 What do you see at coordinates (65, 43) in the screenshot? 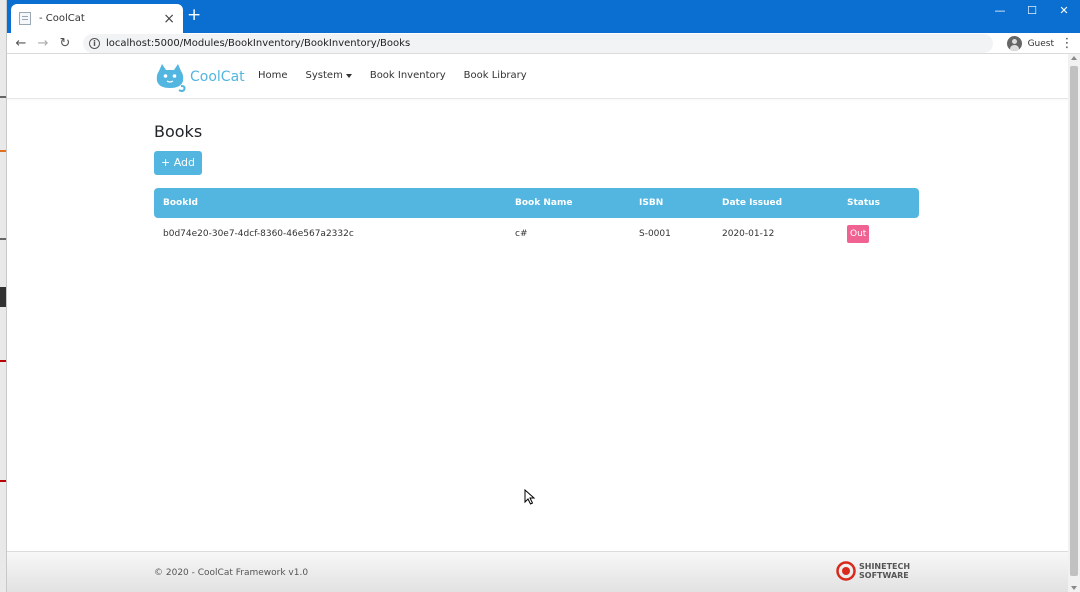
I see `reload-icon: ↻` at bounding box center [65, 43].